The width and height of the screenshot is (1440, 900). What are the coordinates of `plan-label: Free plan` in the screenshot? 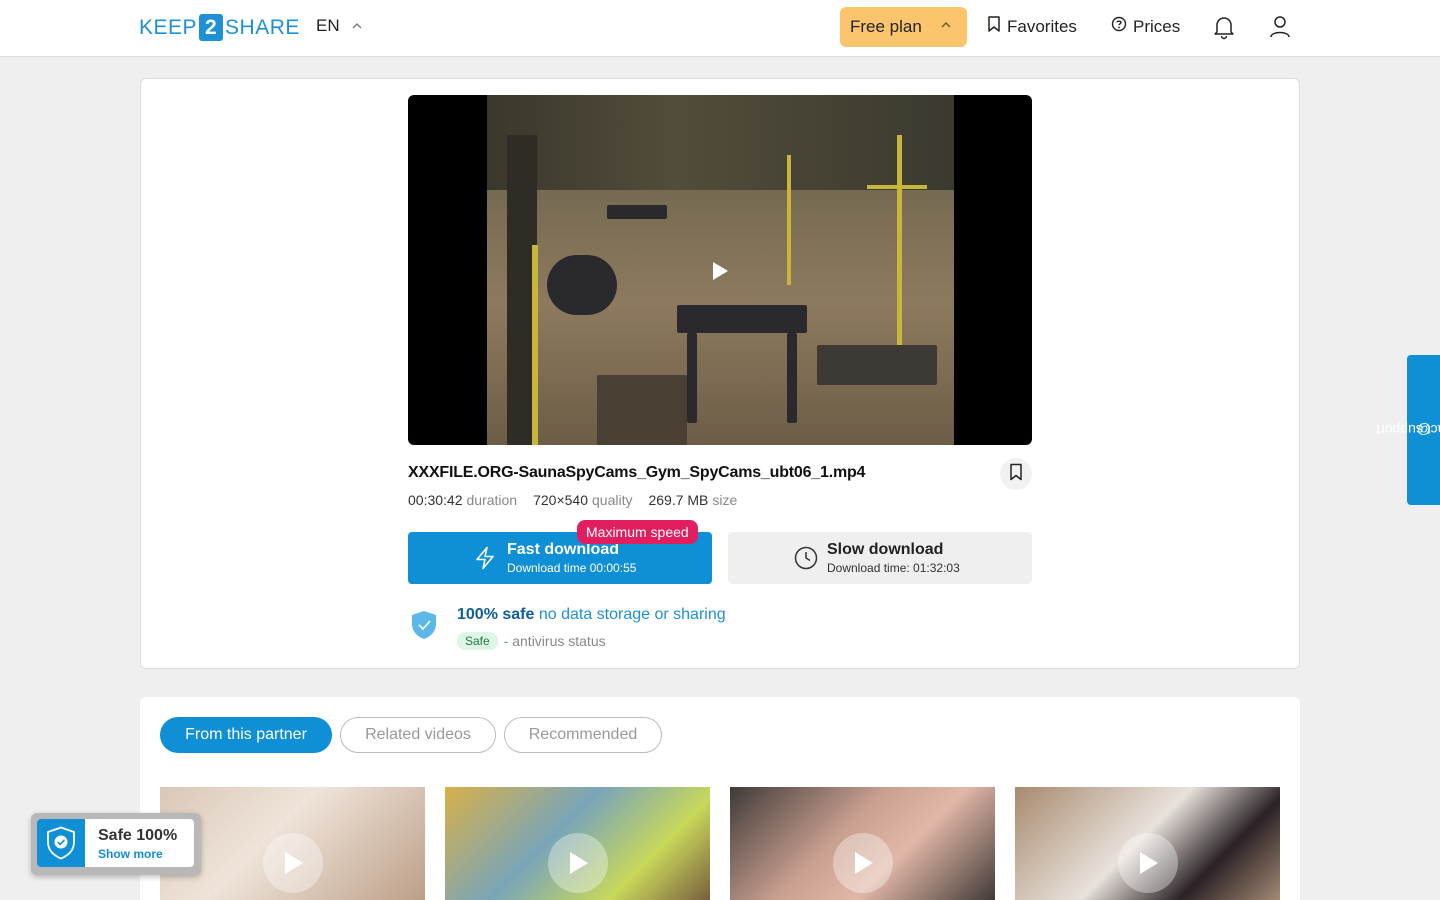 It's located at (886, 26).